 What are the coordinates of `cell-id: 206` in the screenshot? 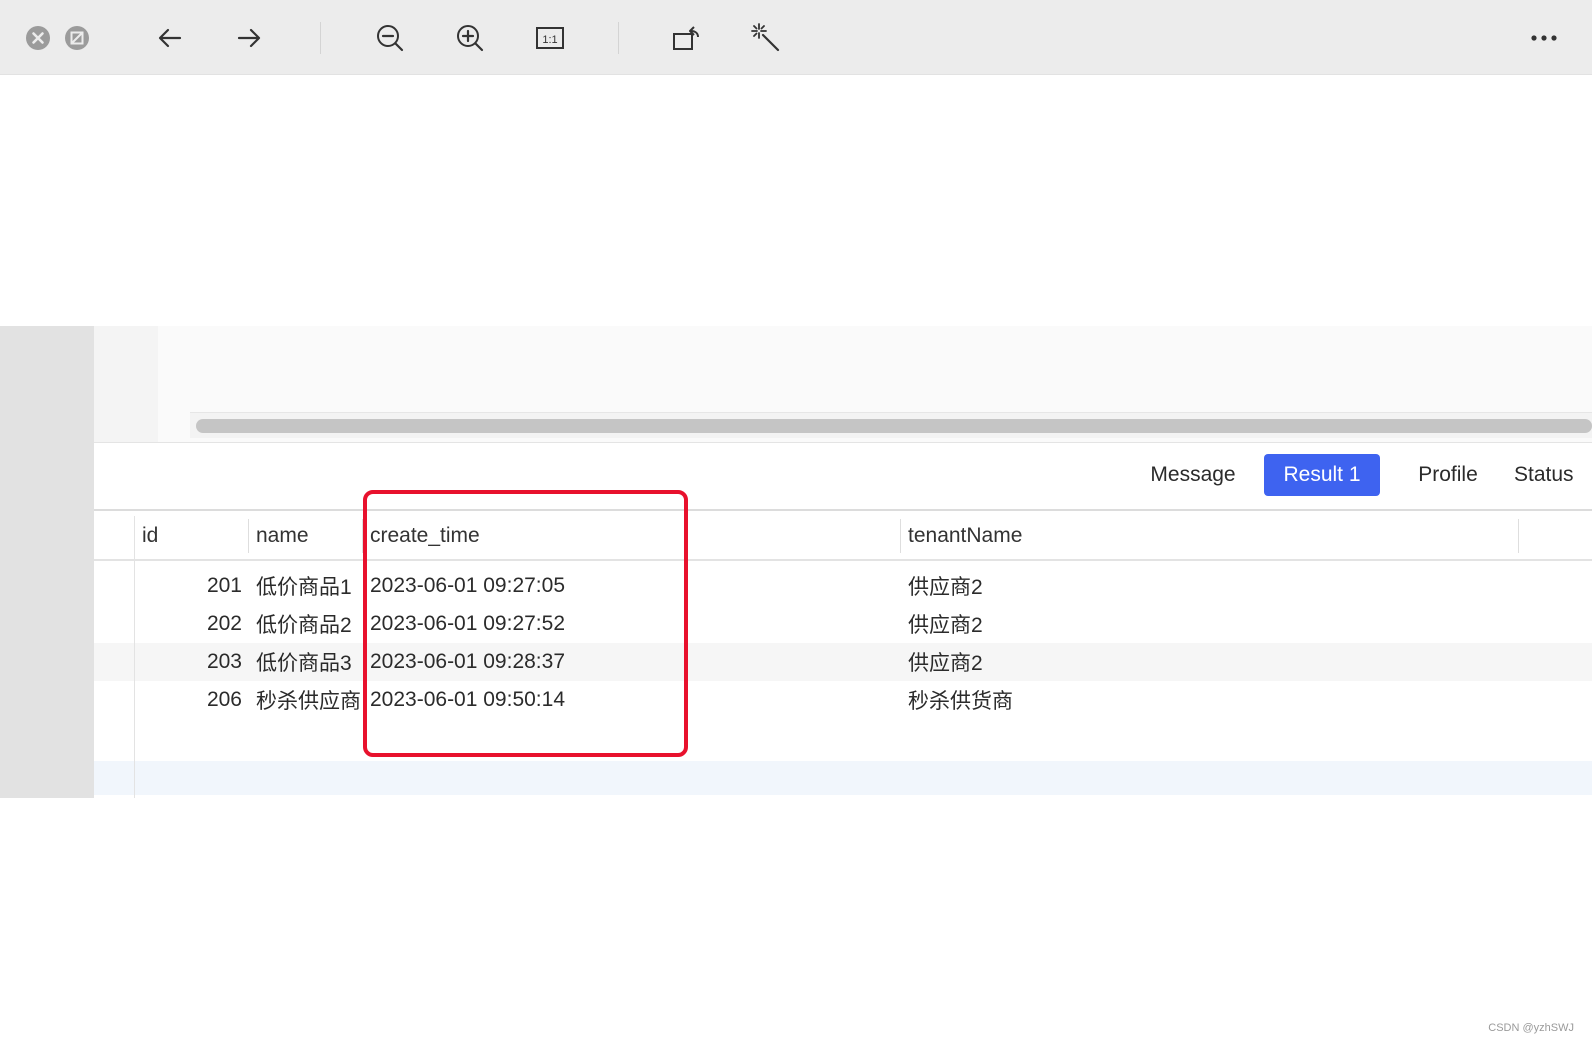 It's located at (224, 699).